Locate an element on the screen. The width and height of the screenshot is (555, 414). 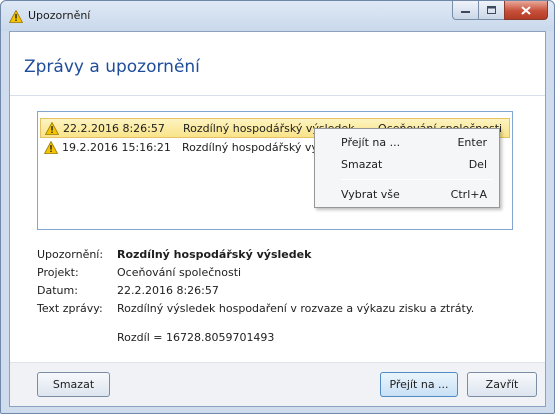
minimize-icon is located at coordinates (465, 11).